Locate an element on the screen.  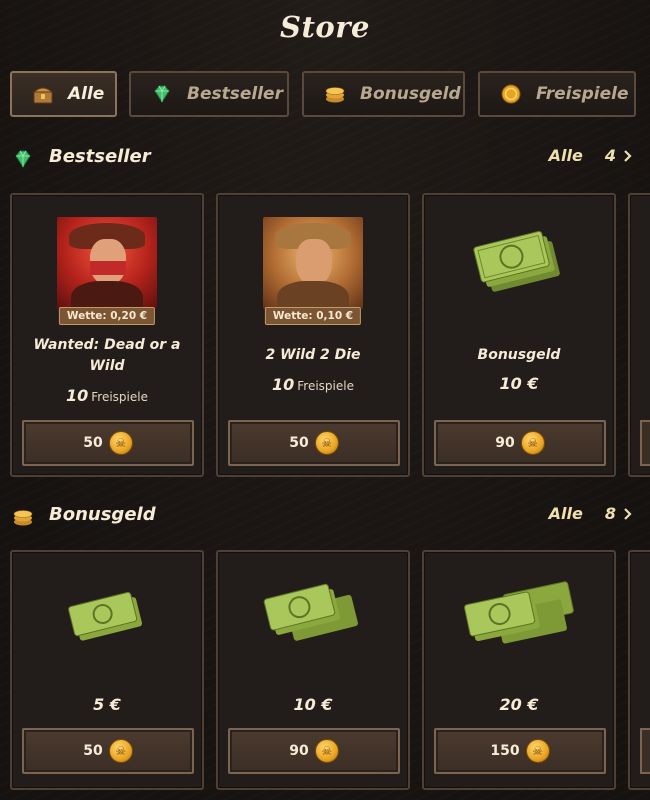
see-all-link: Alle 4 is located at coordinates (590, 155).